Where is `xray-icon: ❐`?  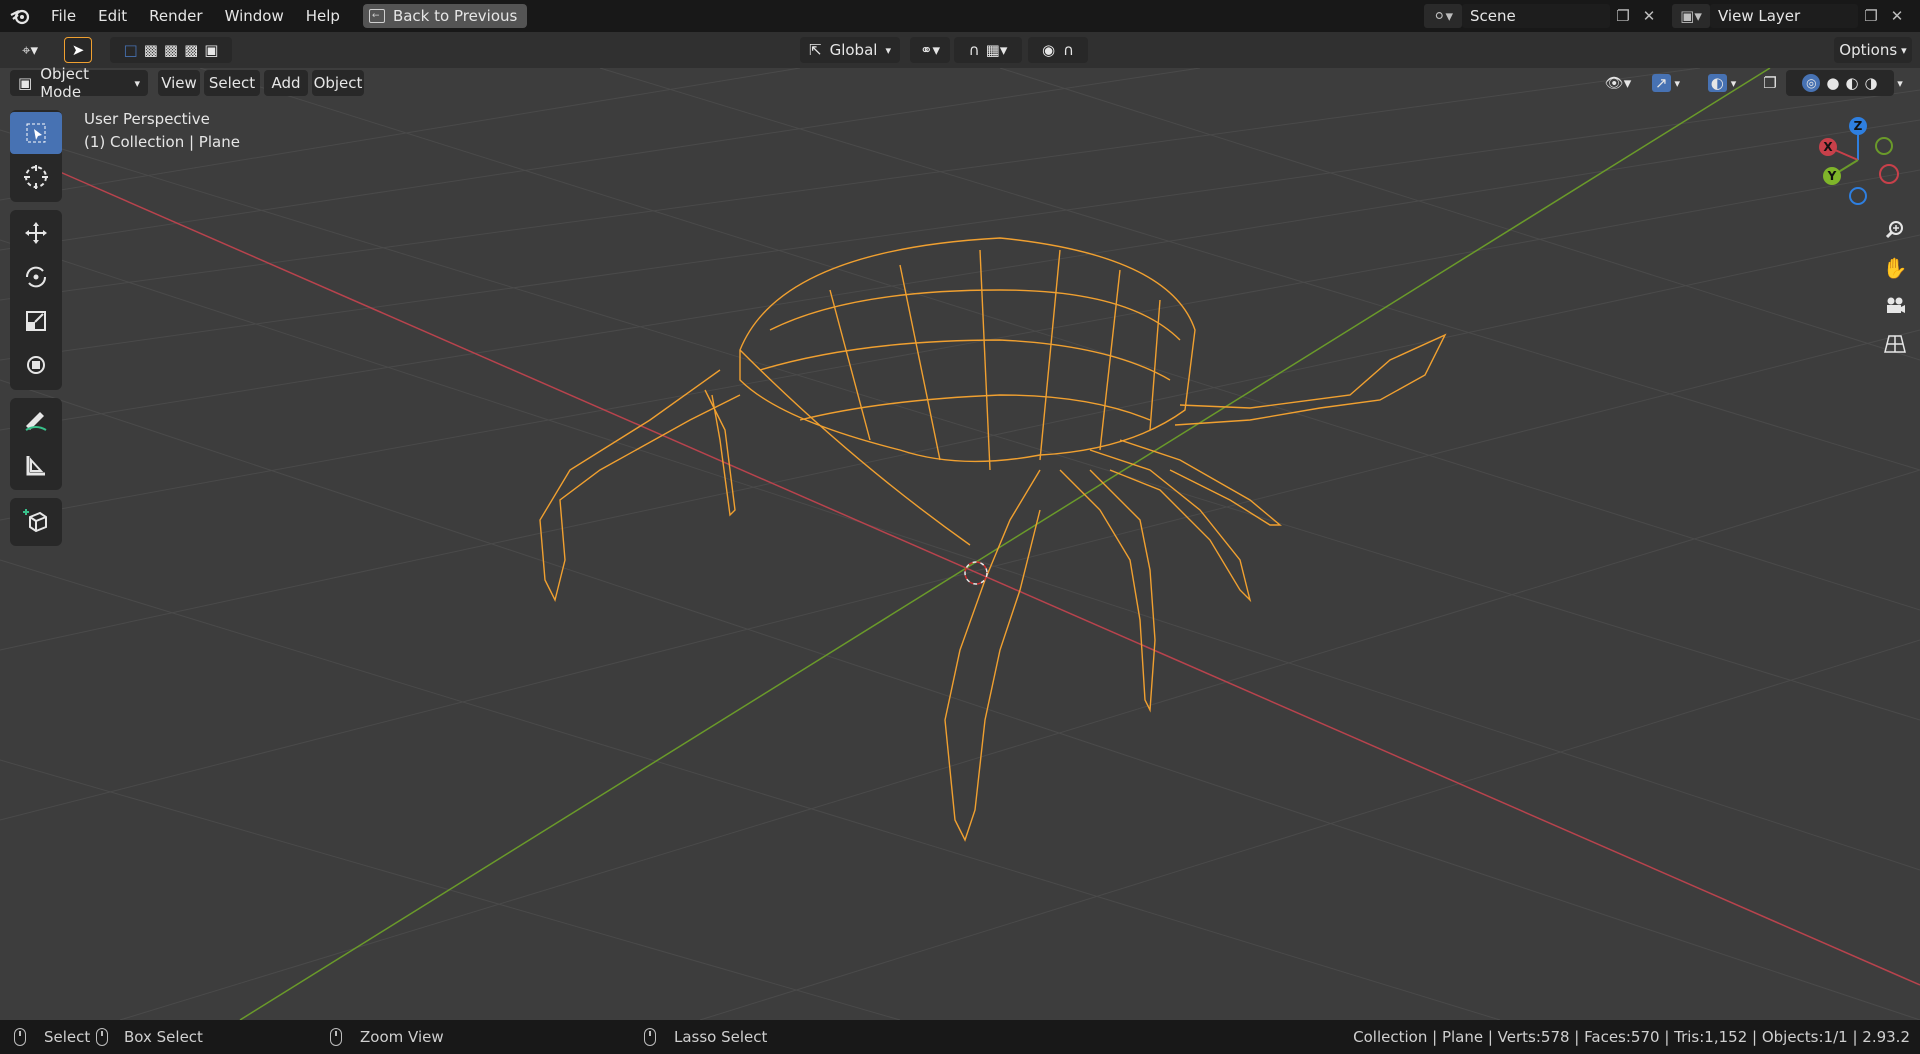 xray-icon: ❐ is located at coordinates (1770, 83).